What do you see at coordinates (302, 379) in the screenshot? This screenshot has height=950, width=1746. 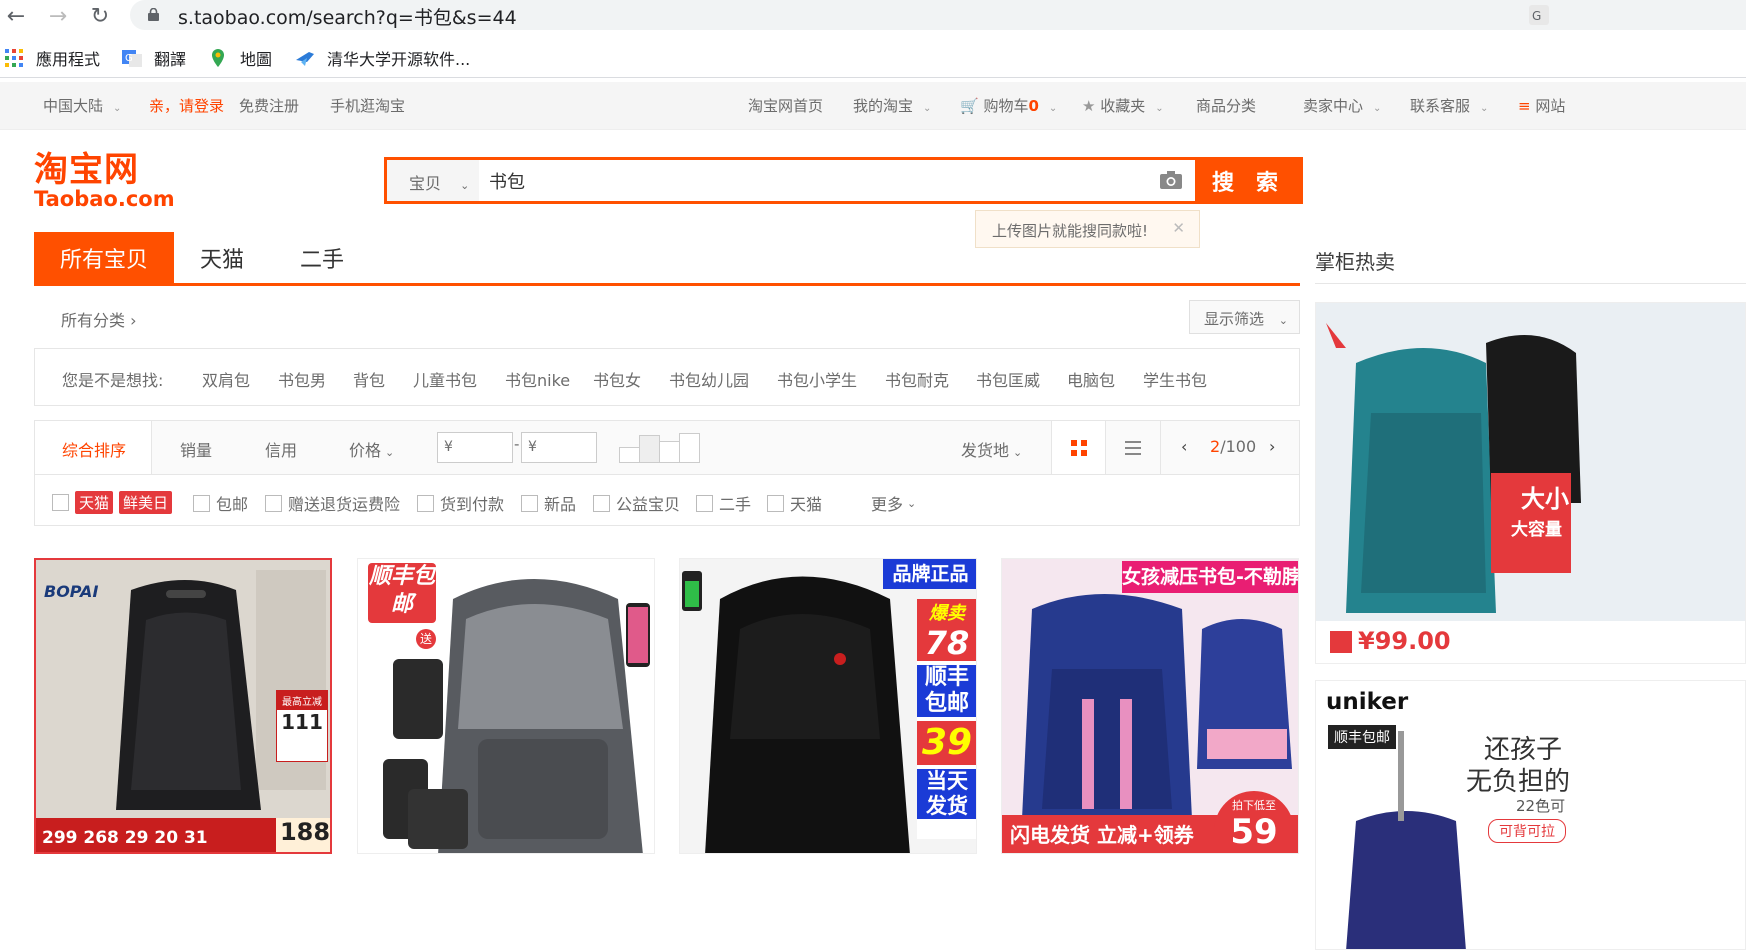 I see `suggest-item: 书包男` at bounding box center [302, 379].